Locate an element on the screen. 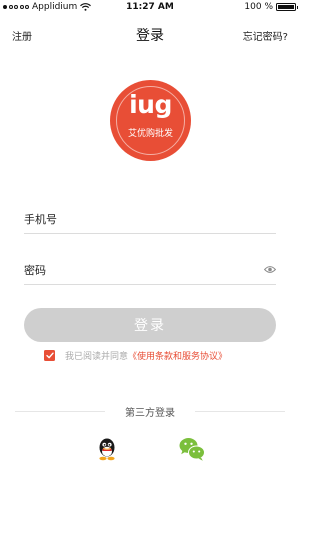 The height and width of the screenshot is (533, 320). wechat-icon is located at coordinates (192, 449).